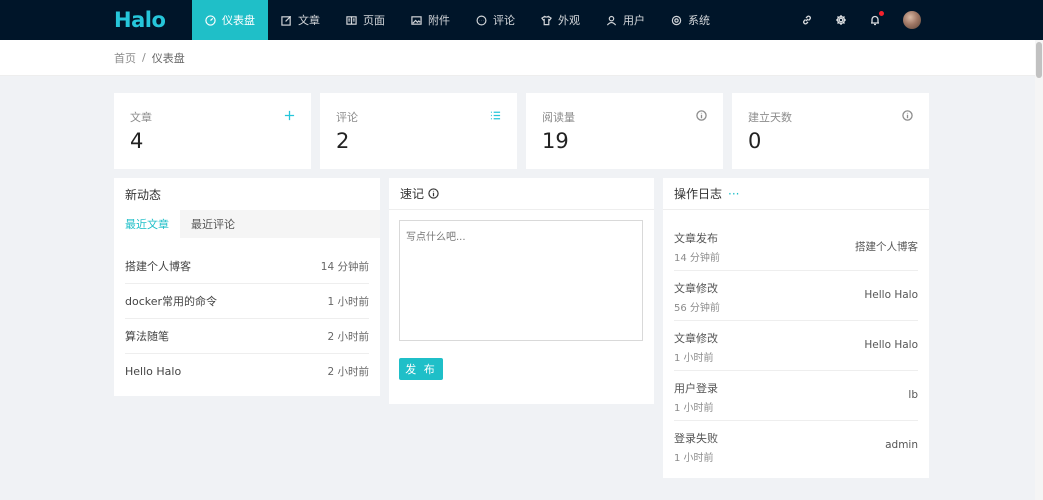  I want to click on memo-panel: 速记 发 布, so click(521, 291).